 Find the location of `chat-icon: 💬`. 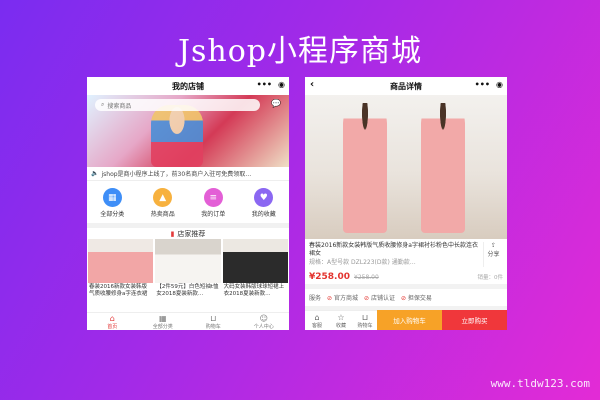

chat-icon: 💬 is located at coordinates (276, 103).